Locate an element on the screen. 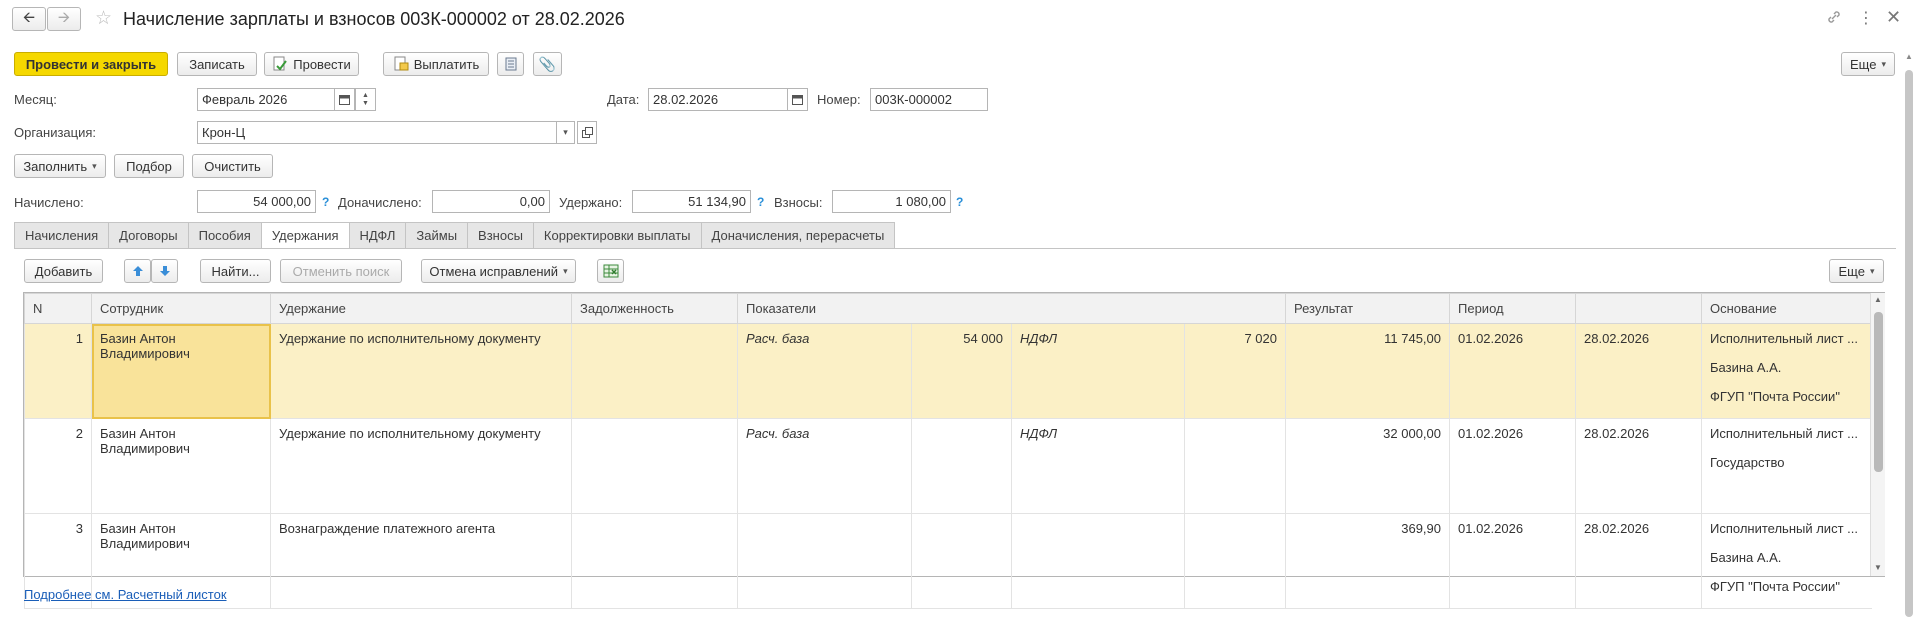 This screenshot has height=617, width=1920. more-vertical-icon: ⋮ is located at coordinates (1866, 18).